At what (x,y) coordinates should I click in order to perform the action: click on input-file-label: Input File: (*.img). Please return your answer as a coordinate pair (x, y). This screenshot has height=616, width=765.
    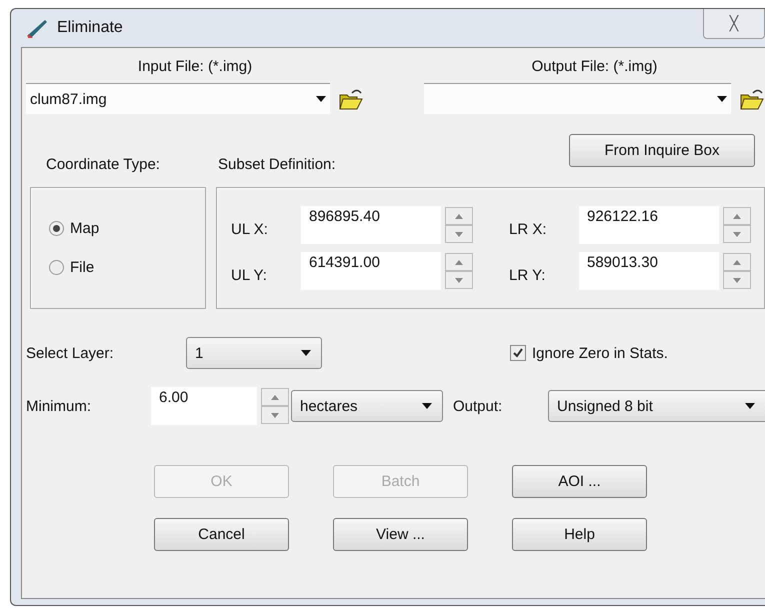
    Looking at the image, I should click on (195, 66).